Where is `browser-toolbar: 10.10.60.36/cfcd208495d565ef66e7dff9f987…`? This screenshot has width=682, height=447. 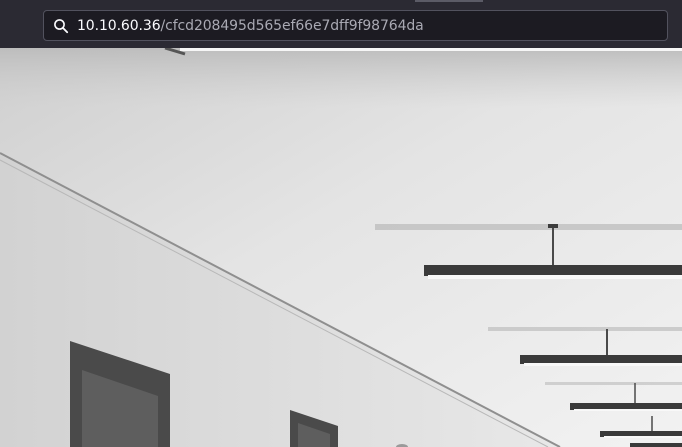
browser-toolbar: 10.10.60.36/cfcd208495d565ef66e7dff9f987… is located at coordinates (341, 24).